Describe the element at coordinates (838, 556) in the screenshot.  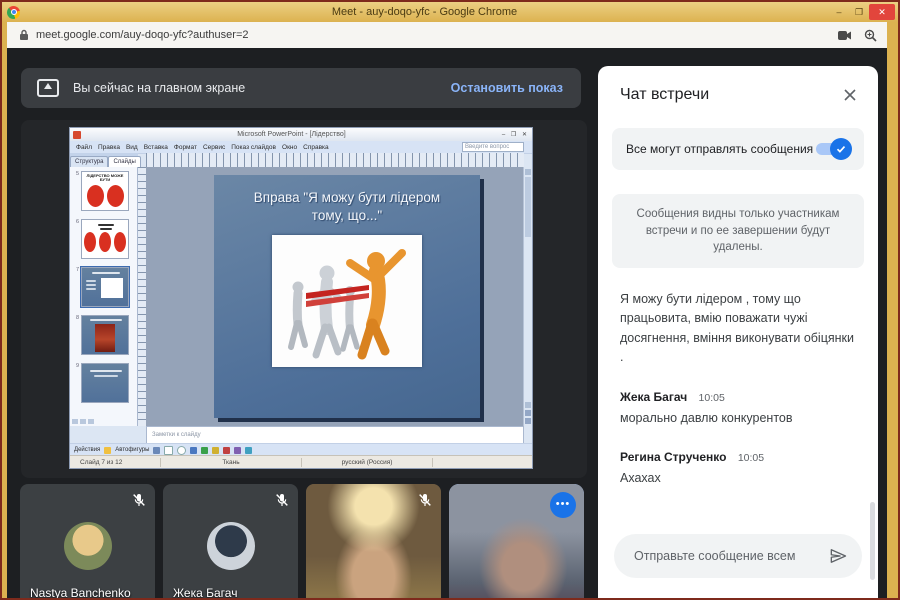
I see `send-button` at that location.